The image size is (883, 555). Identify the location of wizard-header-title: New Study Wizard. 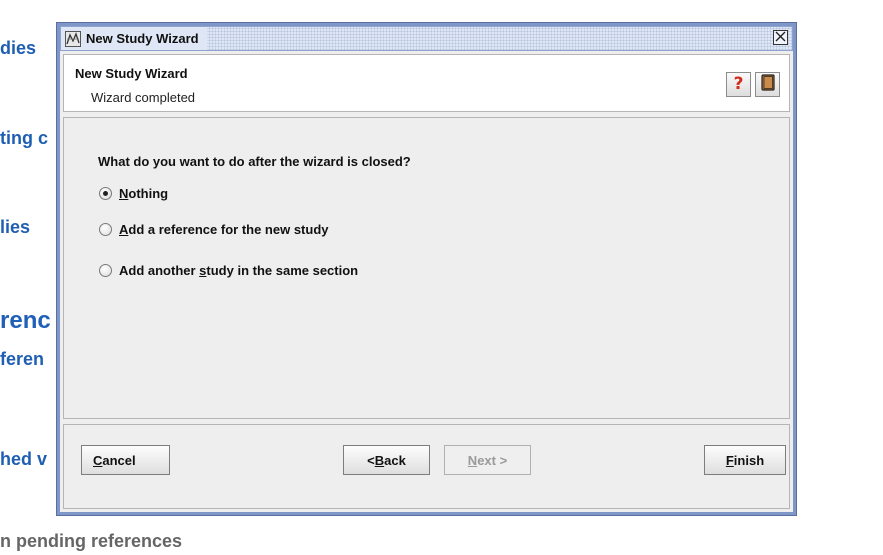
(131, 73).